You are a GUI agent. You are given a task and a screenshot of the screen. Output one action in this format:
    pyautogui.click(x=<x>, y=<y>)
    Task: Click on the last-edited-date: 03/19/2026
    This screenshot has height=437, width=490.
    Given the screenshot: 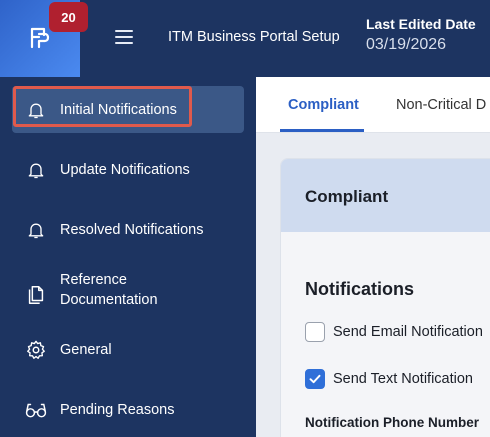 What is the action you would take?
    pyautogui.click(x=406, y=44)
    